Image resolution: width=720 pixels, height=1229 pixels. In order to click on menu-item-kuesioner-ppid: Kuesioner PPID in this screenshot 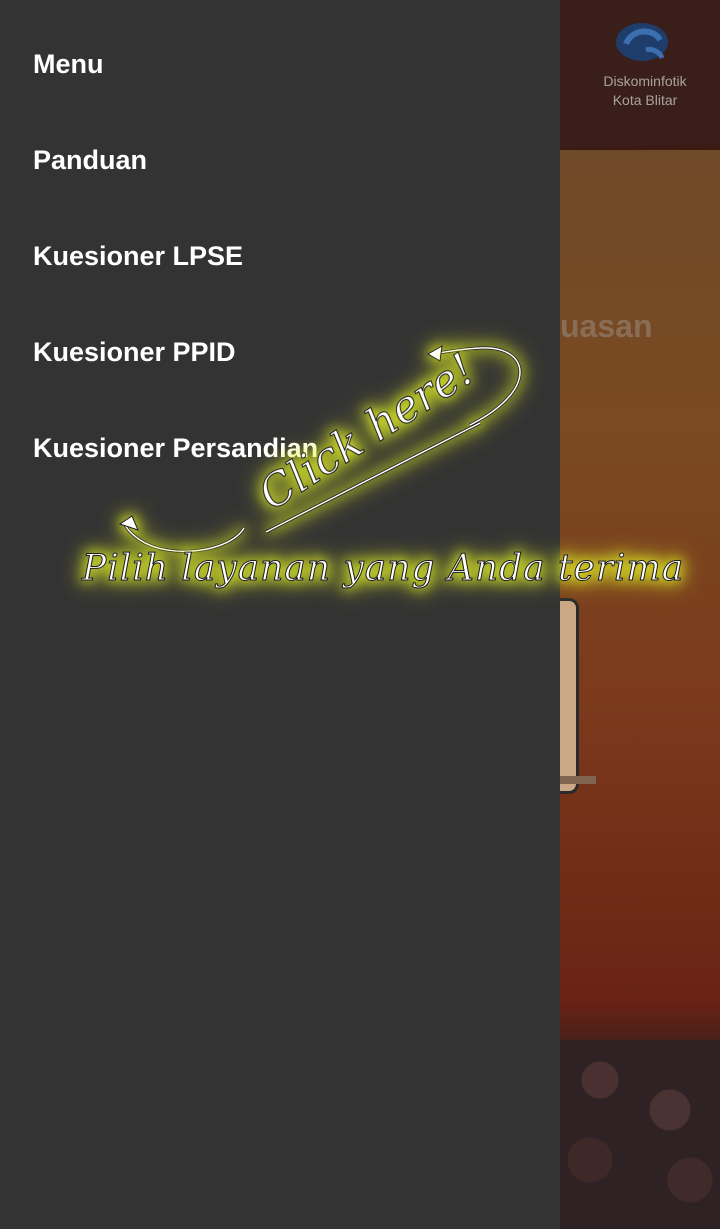, I will do `click(134, 352)`.